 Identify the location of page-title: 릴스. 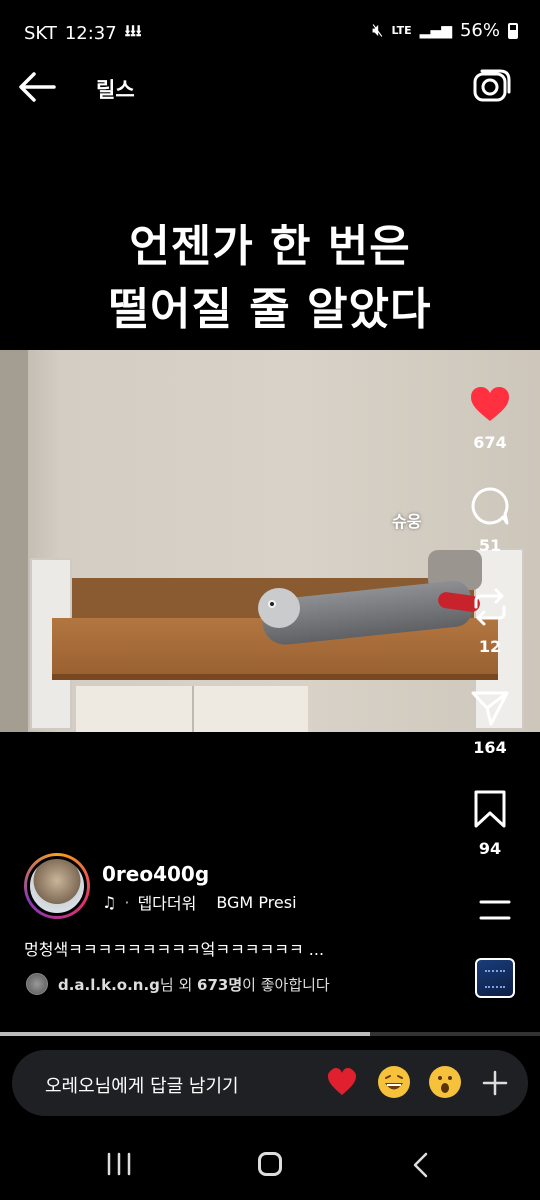
(115, 90).